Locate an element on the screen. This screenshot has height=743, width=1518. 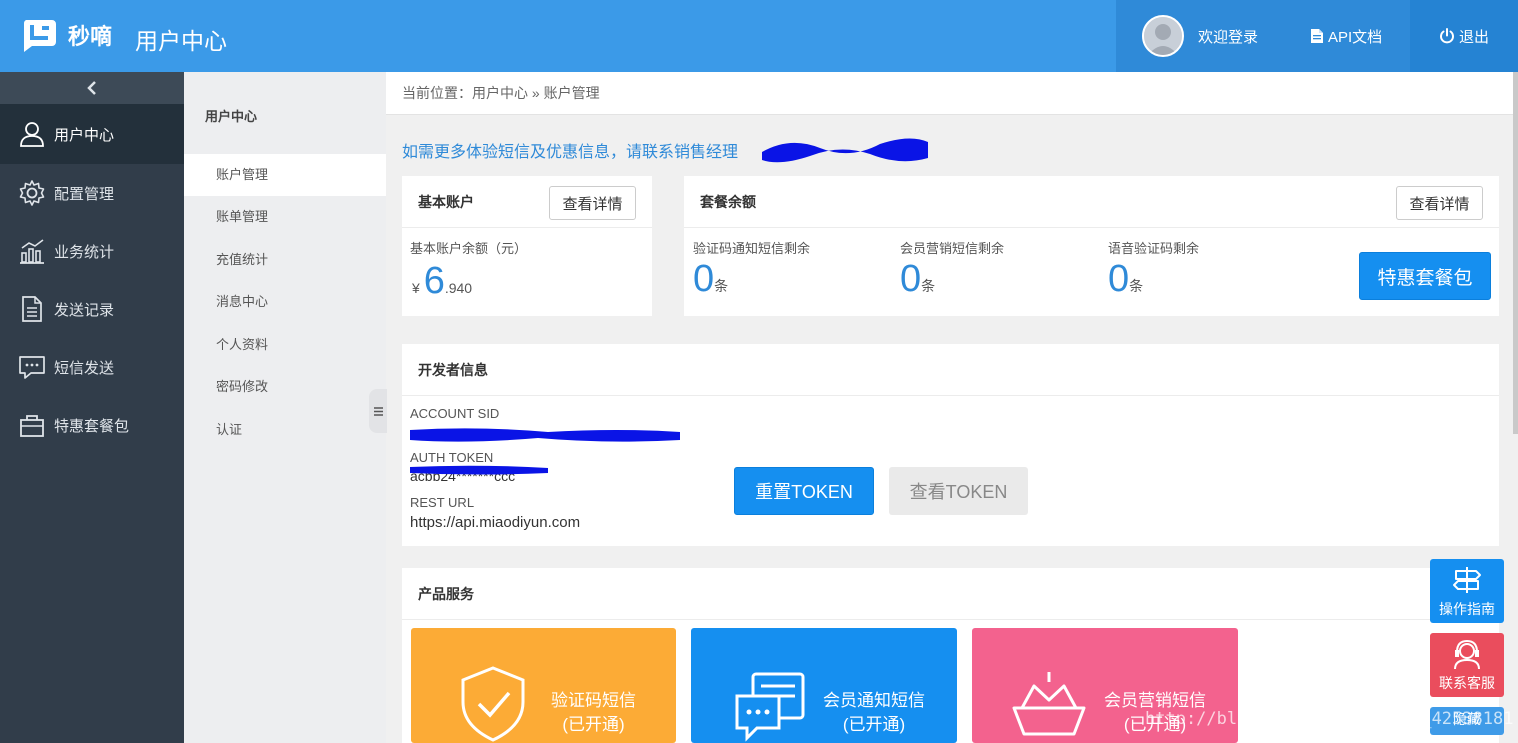
product-tile-verify-sms: 验证码短信 (已开通) is located at coordinates (543, 685).